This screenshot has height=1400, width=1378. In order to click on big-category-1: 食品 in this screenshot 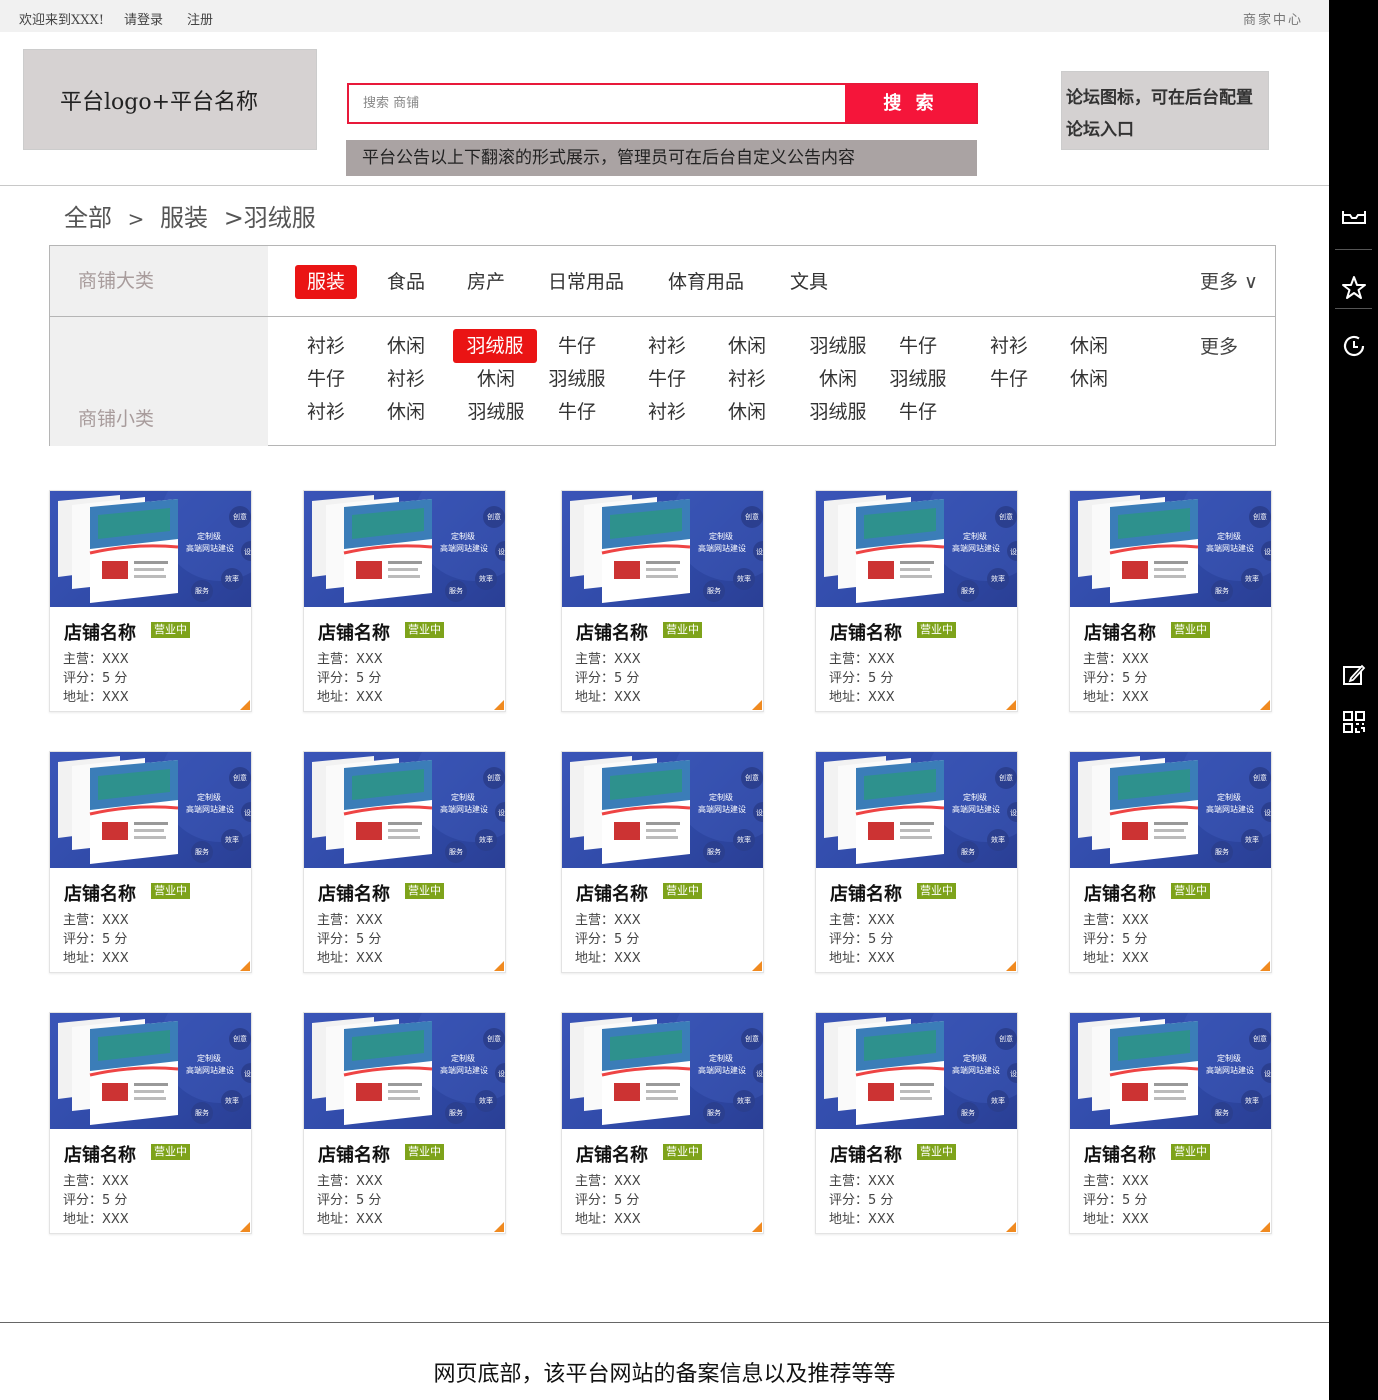, I will do `click(406, 282)`.